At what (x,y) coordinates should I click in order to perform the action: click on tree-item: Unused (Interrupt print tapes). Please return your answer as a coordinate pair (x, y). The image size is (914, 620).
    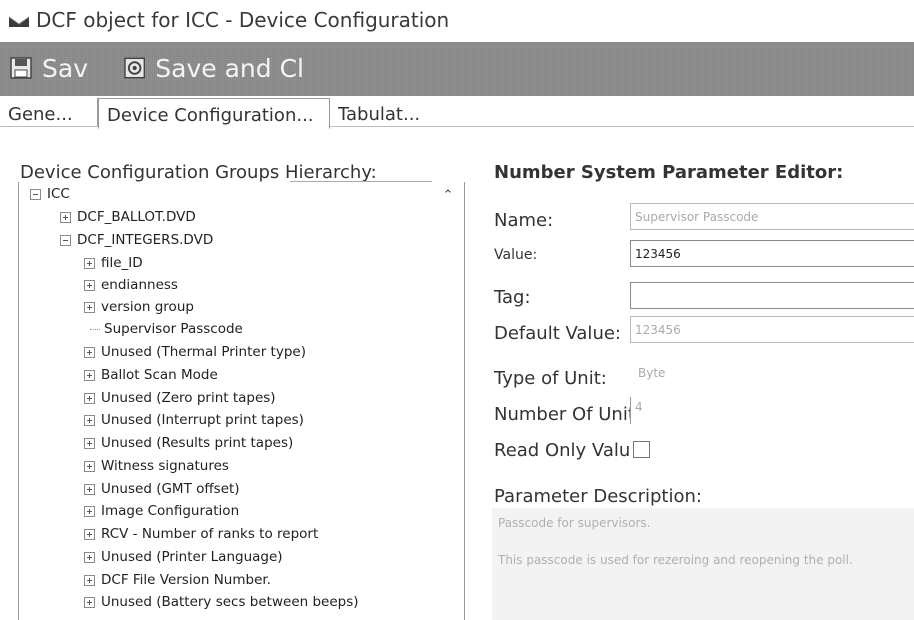
    Looking at the image, I should click on (194, 420).